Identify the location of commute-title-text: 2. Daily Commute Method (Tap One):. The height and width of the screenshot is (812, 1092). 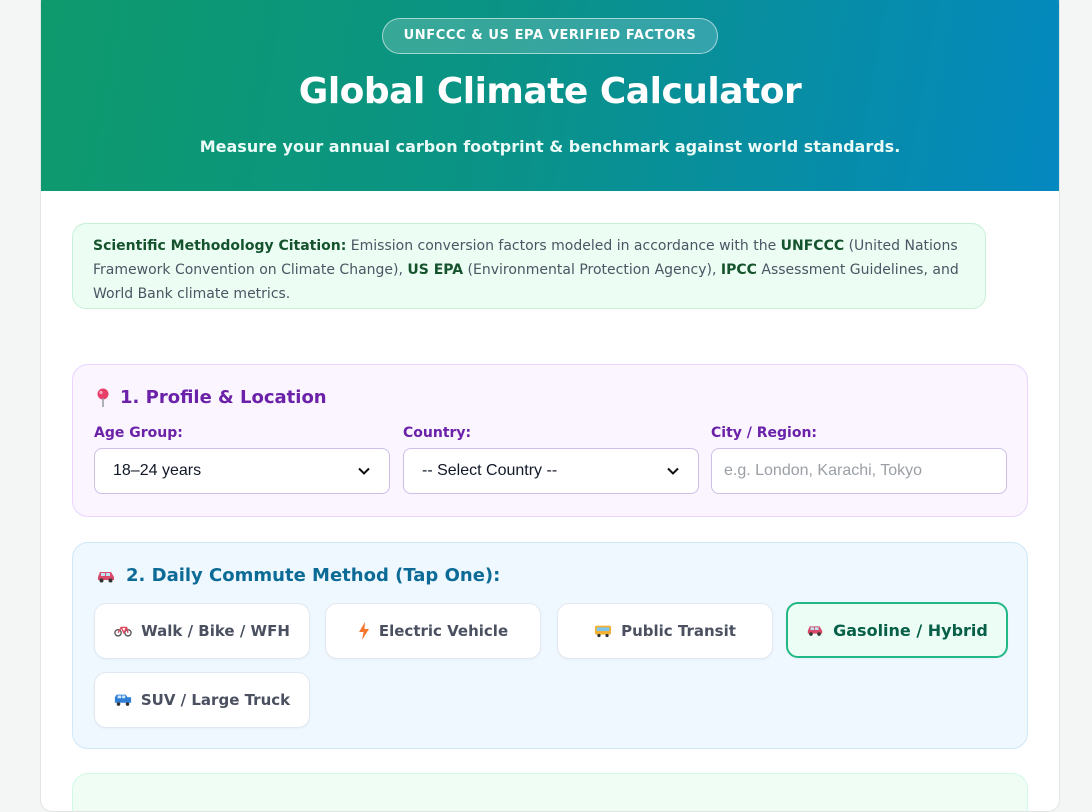
(313, 575).